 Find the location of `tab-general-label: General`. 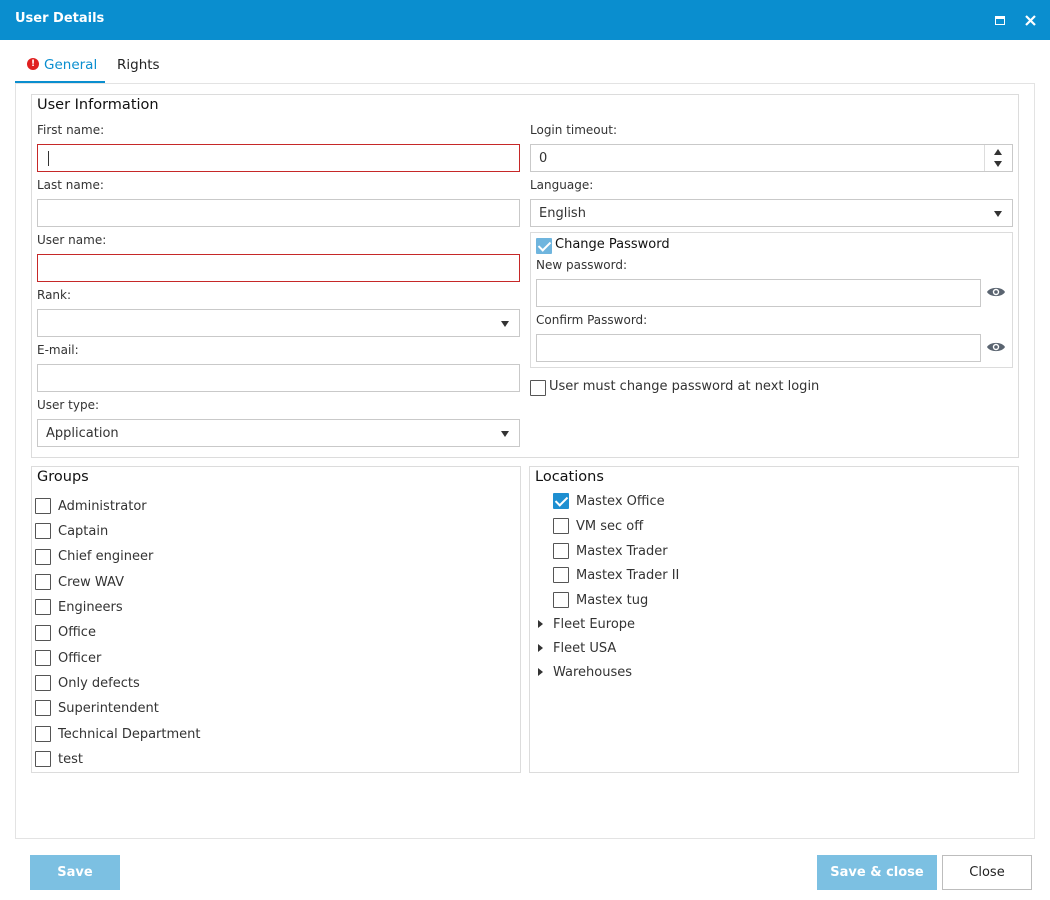

tab-general-label: General is located at coordinates (71, 65).